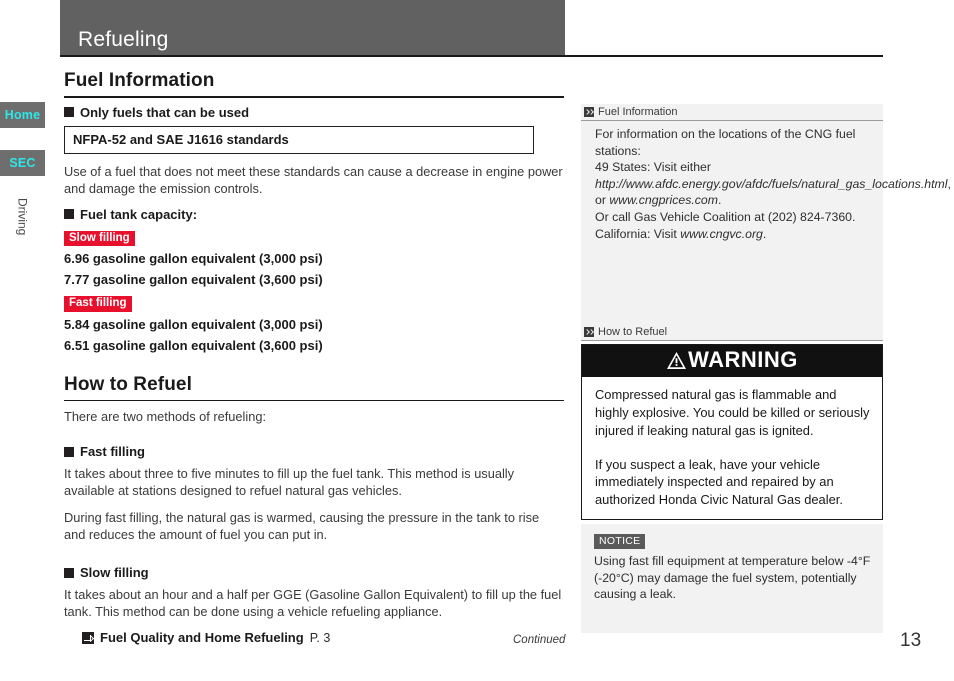  I want to click on cross-reference-page: P. 3, so click(320, 637).